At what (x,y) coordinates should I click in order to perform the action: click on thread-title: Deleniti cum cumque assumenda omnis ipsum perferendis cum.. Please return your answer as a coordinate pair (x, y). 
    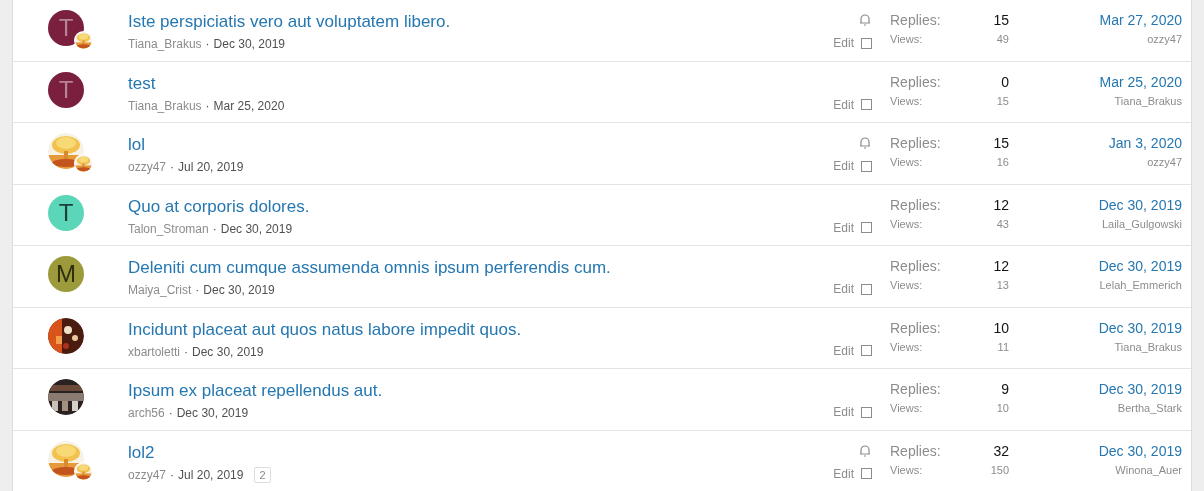
    Looking at the image, I should click on (470, 268).